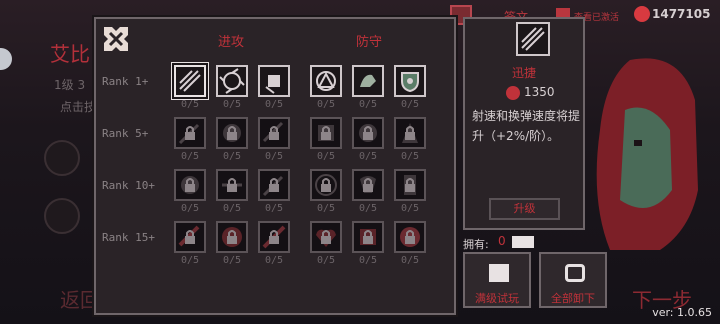 This screenshot has width=720, height=324. Describe the element at coordinates (128, 185) in the screenshot. I see `rank-label: Rank 10+` at that location.